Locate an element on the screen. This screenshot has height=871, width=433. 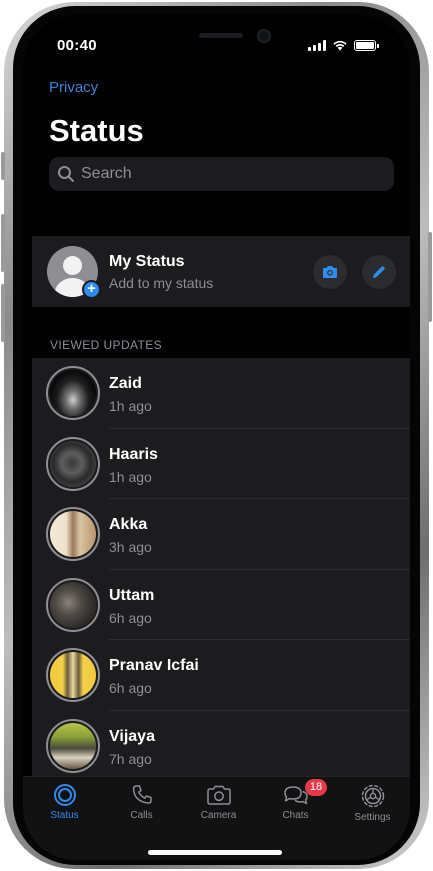
page-title: Status is located at coordinates (96, 130).